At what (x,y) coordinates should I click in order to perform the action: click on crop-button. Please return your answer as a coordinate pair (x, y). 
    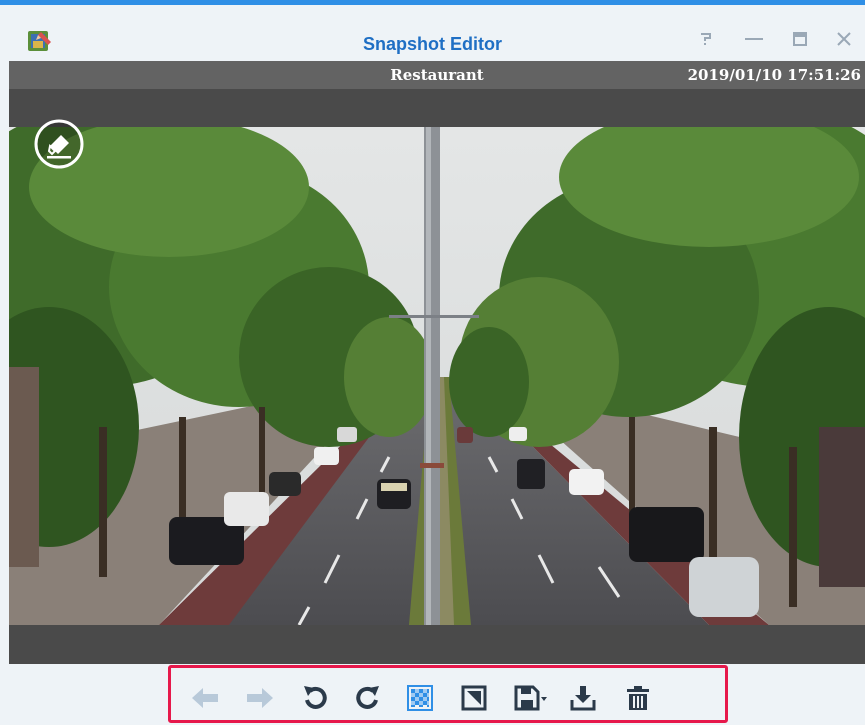
    Looking at the image, I should click on (474, 698).